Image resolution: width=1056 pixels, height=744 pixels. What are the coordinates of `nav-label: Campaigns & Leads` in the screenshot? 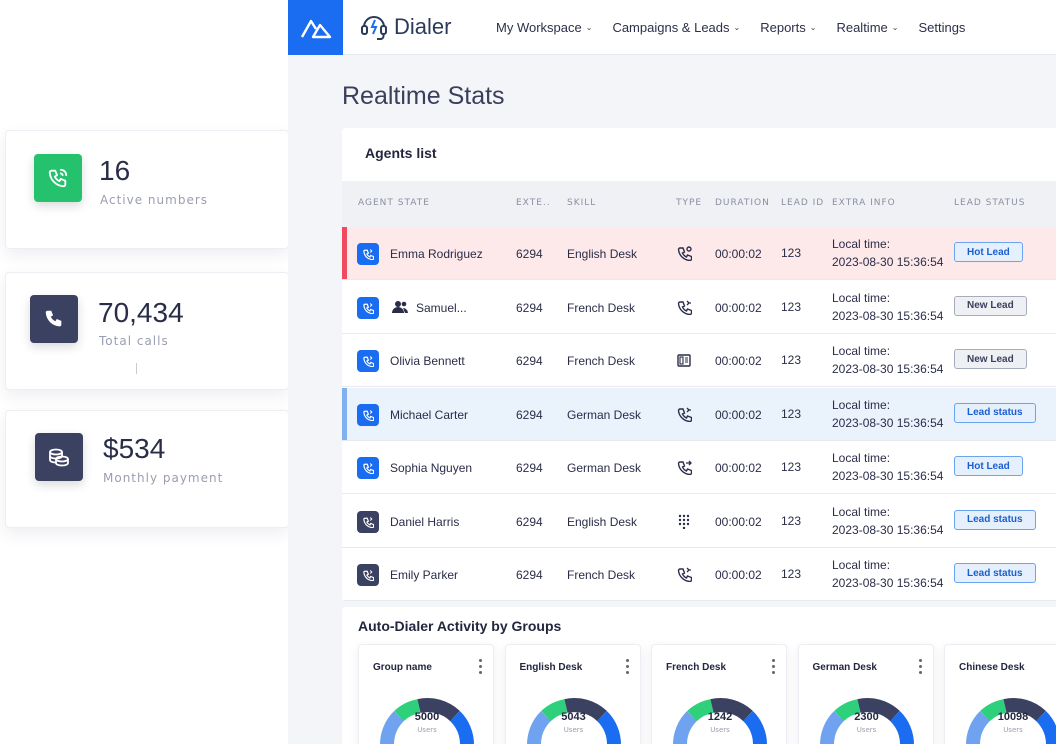 It's located at (671, 27).